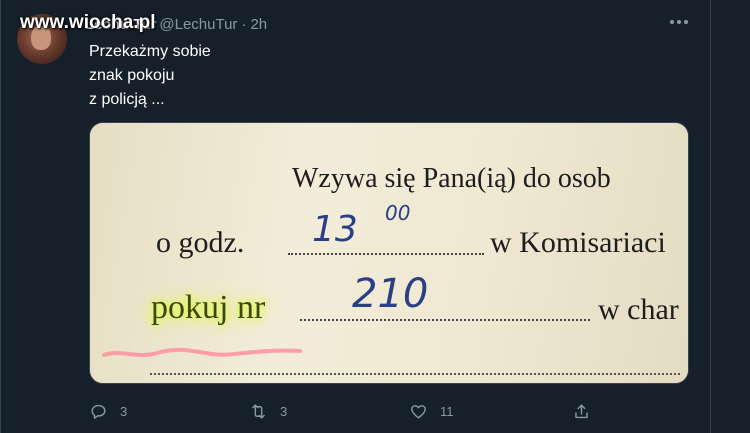 The image size is (750, 433). What do you see at coordinates (638, 309) in the screenshot?
I see `document-text: w char` at bounding box center [638, 309].